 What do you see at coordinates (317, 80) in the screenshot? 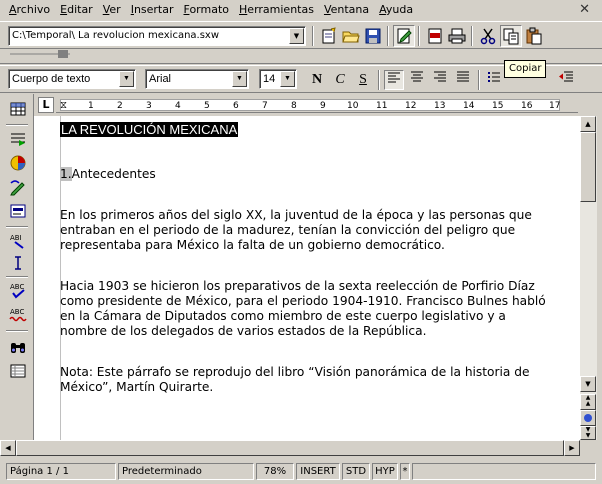
I see `bold-button: N` at bounding box center [317, 80].